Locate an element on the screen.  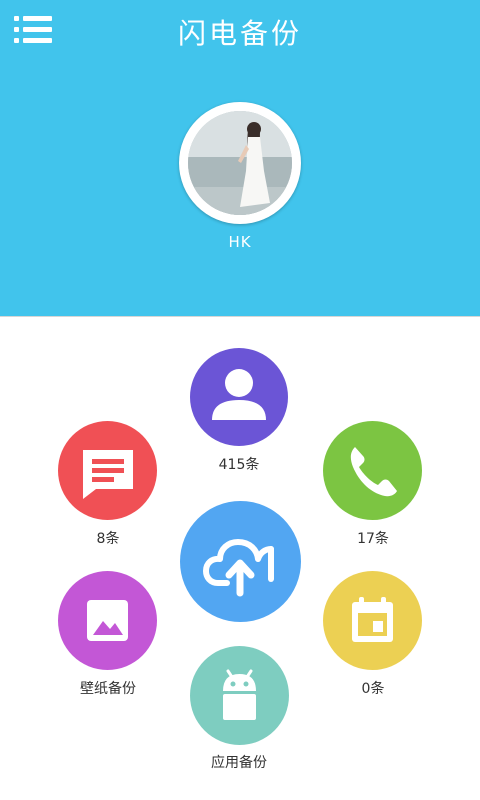
calendar-count: 0条 is located at coordinates (373, 689).